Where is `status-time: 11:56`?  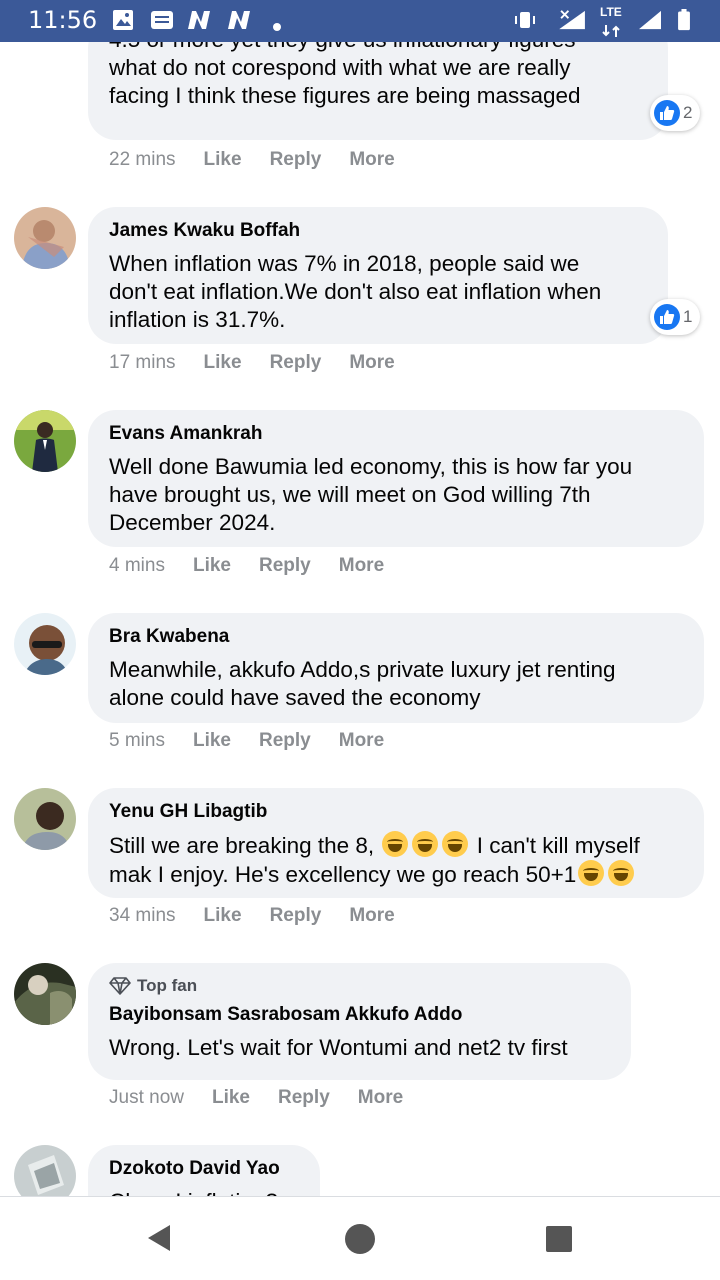 status-time: 11:56 is located at coordinates (63, 20).